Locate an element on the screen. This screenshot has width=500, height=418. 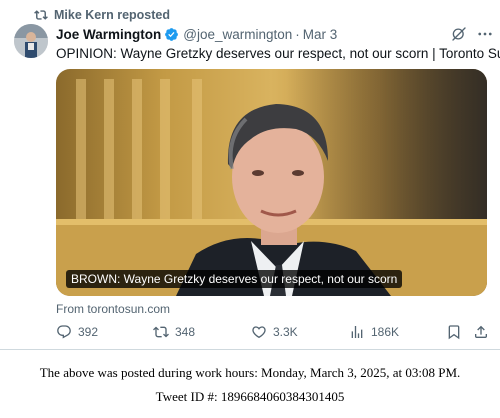
more-options-icon is located at coordinates (485, 34).